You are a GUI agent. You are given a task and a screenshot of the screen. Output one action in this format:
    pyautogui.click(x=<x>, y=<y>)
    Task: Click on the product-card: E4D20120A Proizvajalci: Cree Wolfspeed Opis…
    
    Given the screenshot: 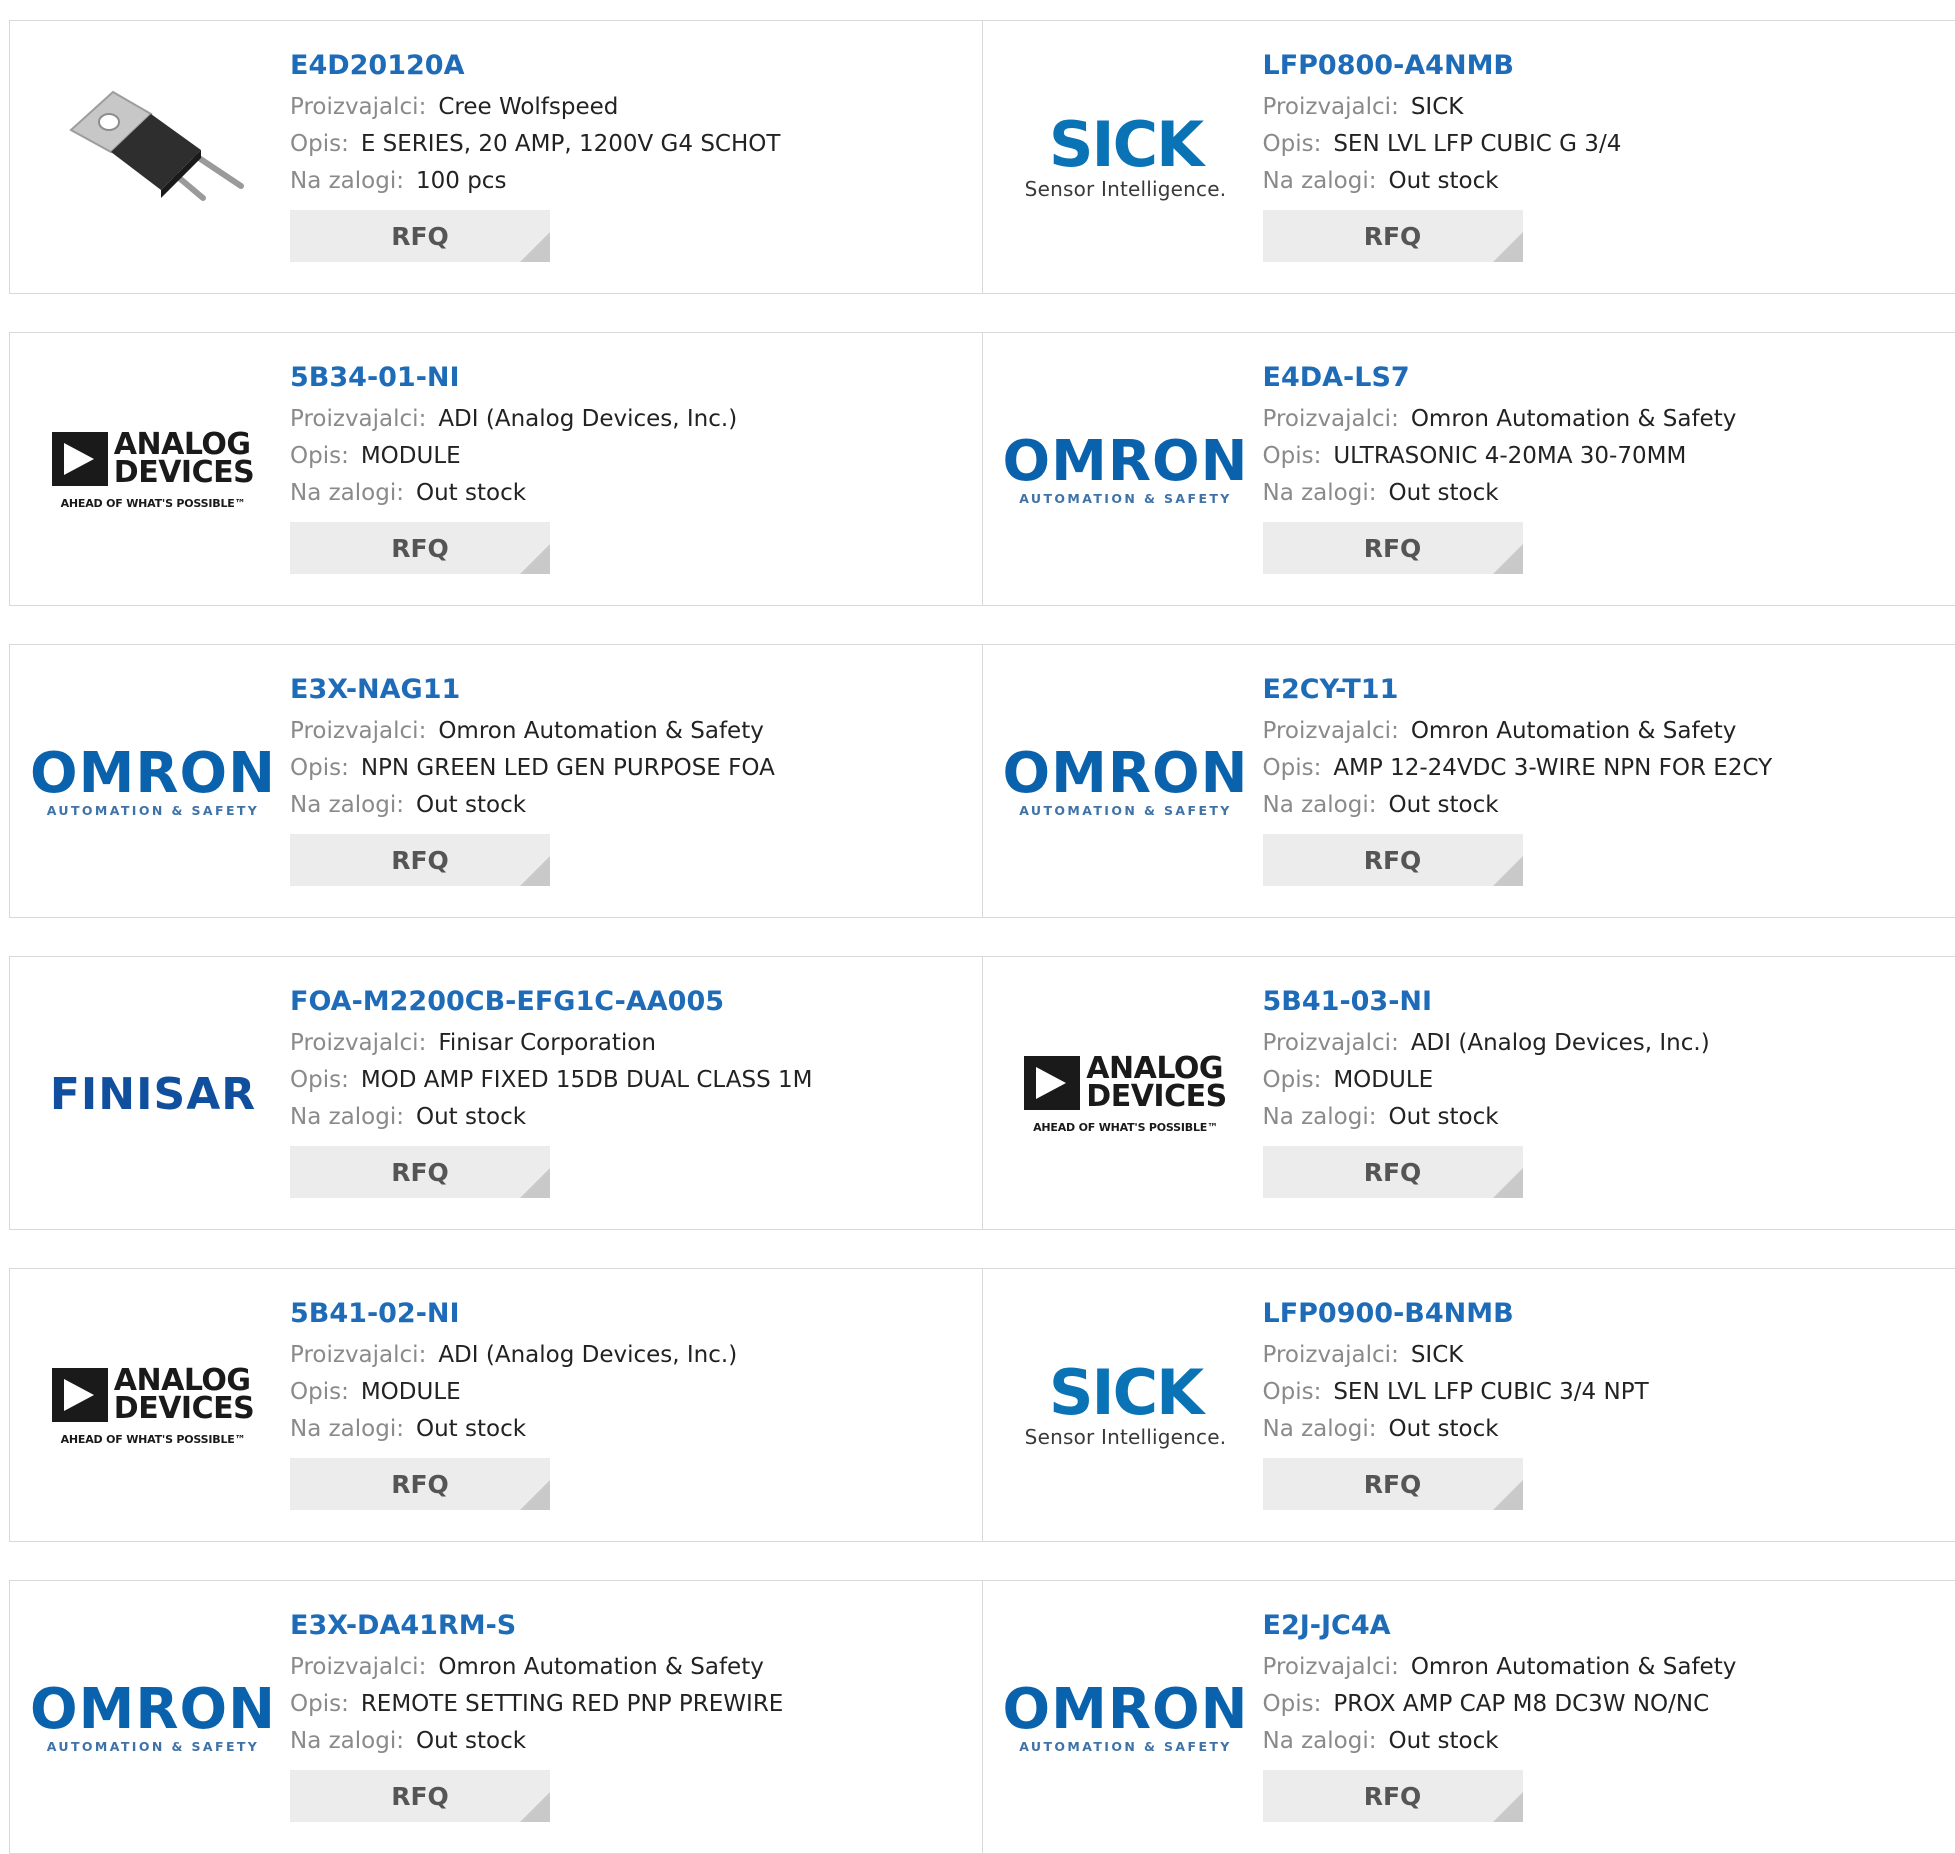 What is the action you would take?
    pyautogui.click(x=496, y=157)
    